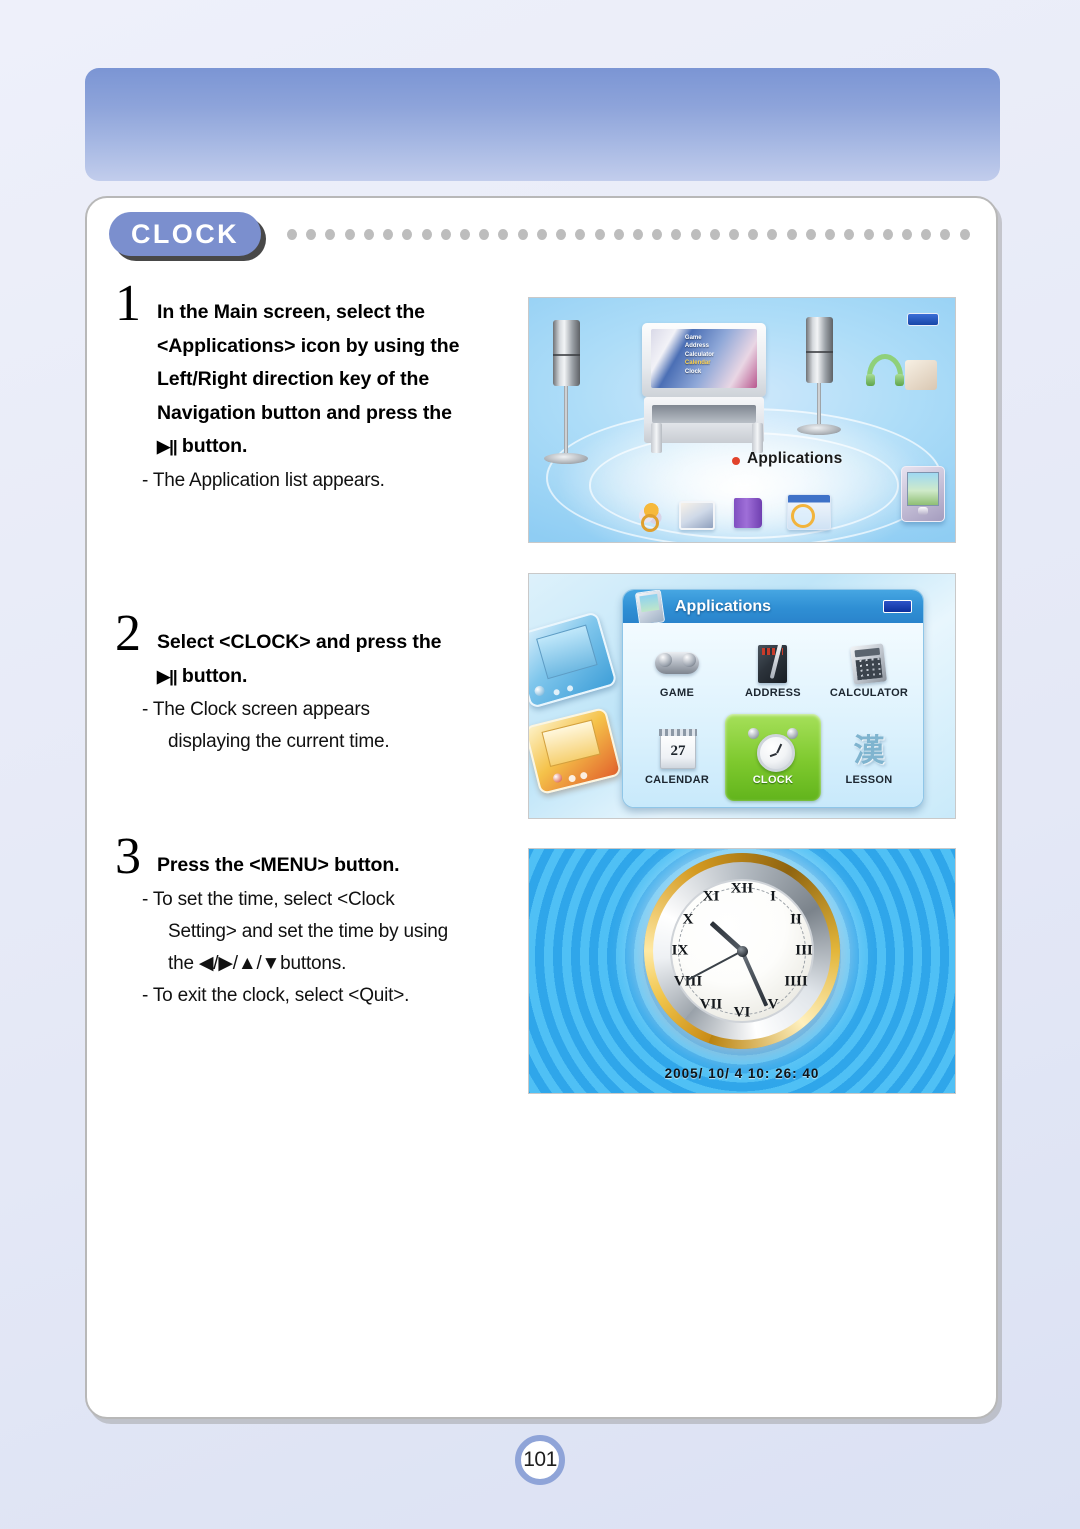 Image resolution: width=1080 pixels, height=1529 pixels. What do you see at coordinates (576, 751) in the screenshot?
I see `handheld-device-orange-icon` at bounding box center [576, 751].